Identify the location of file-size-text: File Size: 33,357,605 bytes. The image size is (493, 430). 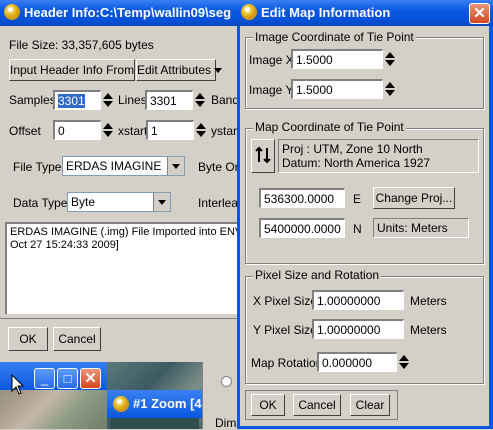
(81, 45).